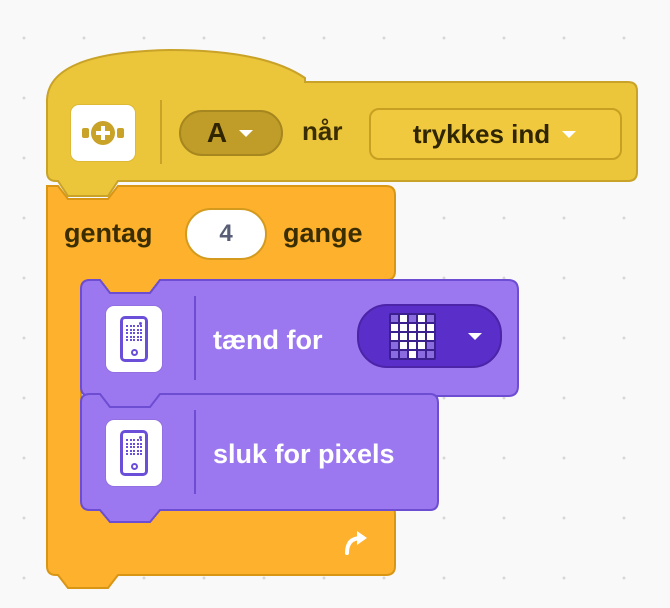 This screenshot has height=608, width=670. I want to click on event-icon-tile, so click(103, 133).